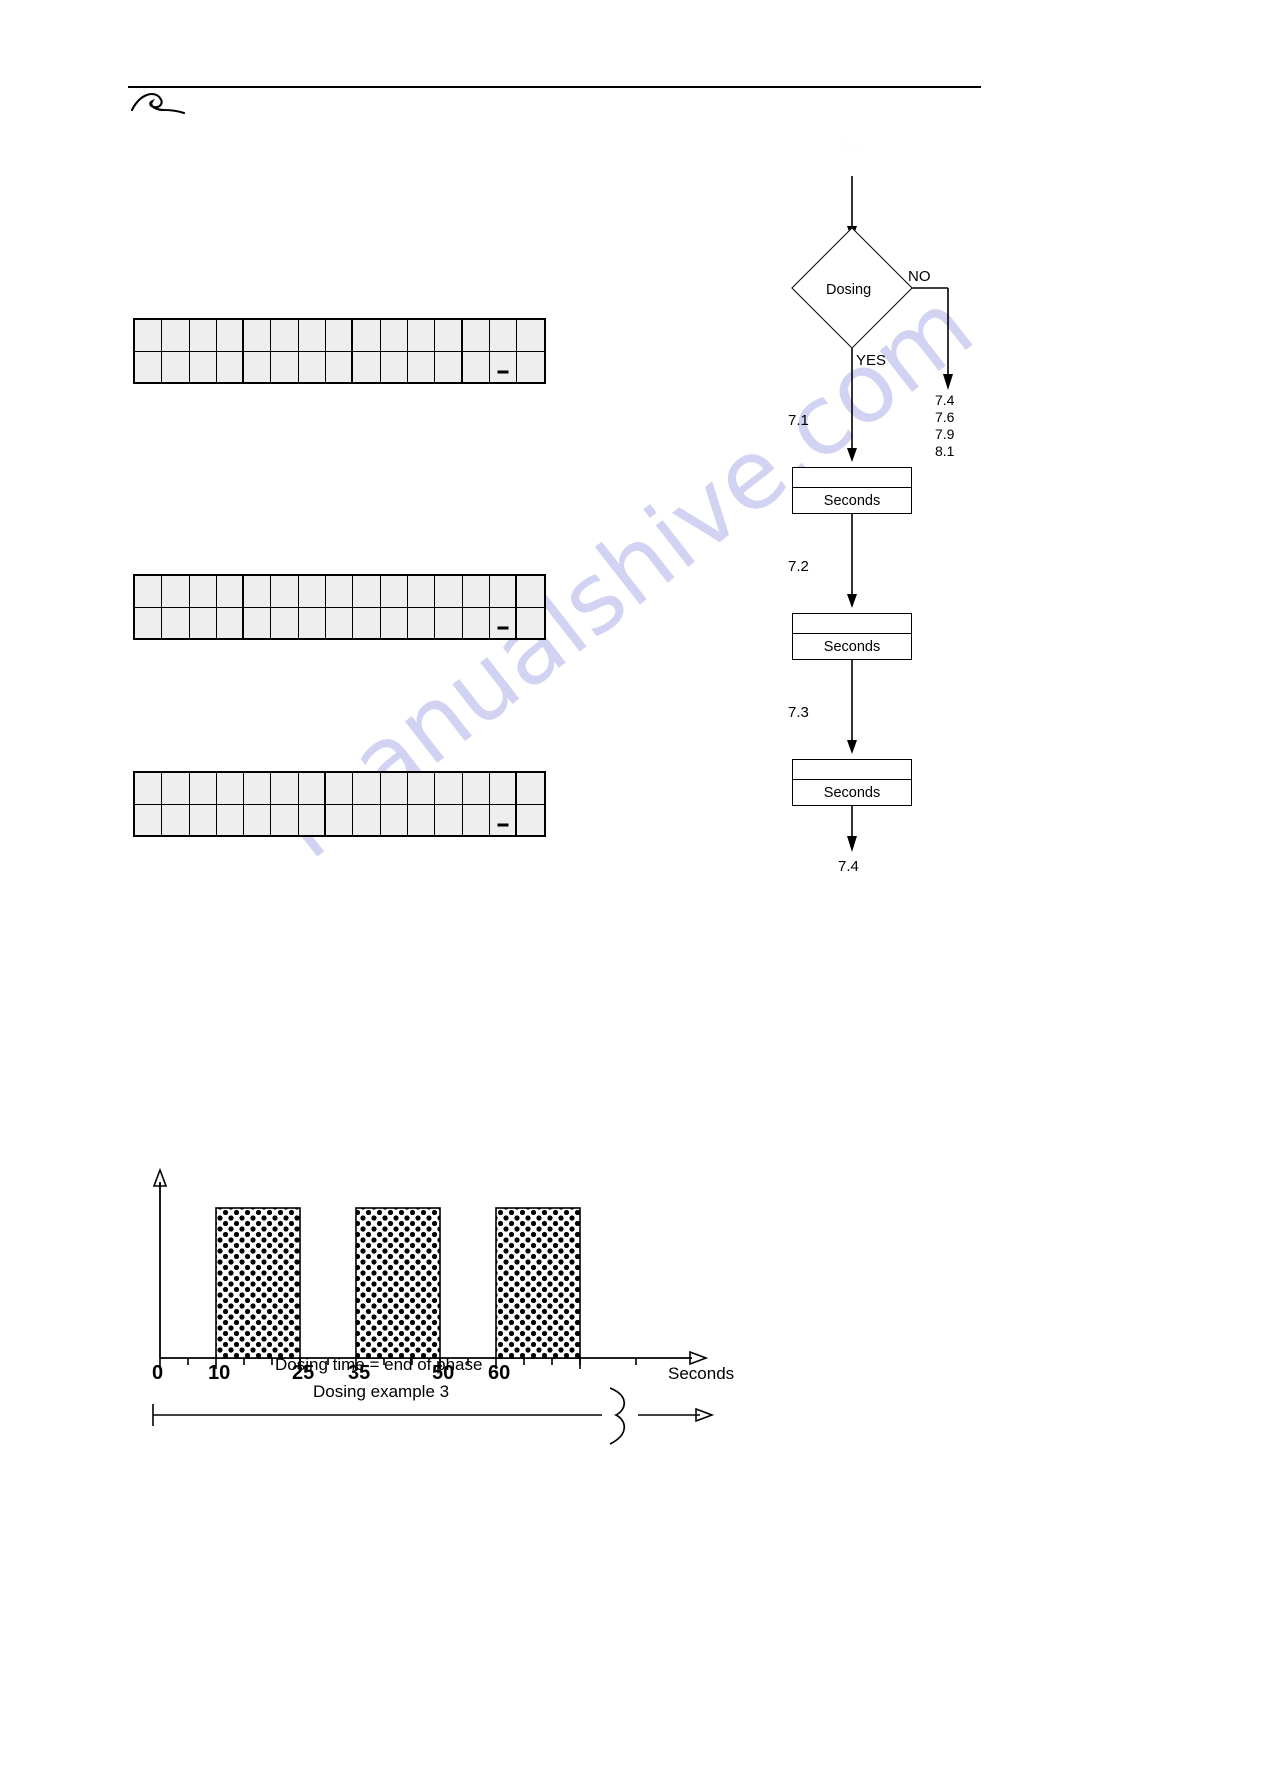 The height and width of the screenshot is (1787, 1263). I want to click on step-box-7-2: Seconds, so click(852, 636).